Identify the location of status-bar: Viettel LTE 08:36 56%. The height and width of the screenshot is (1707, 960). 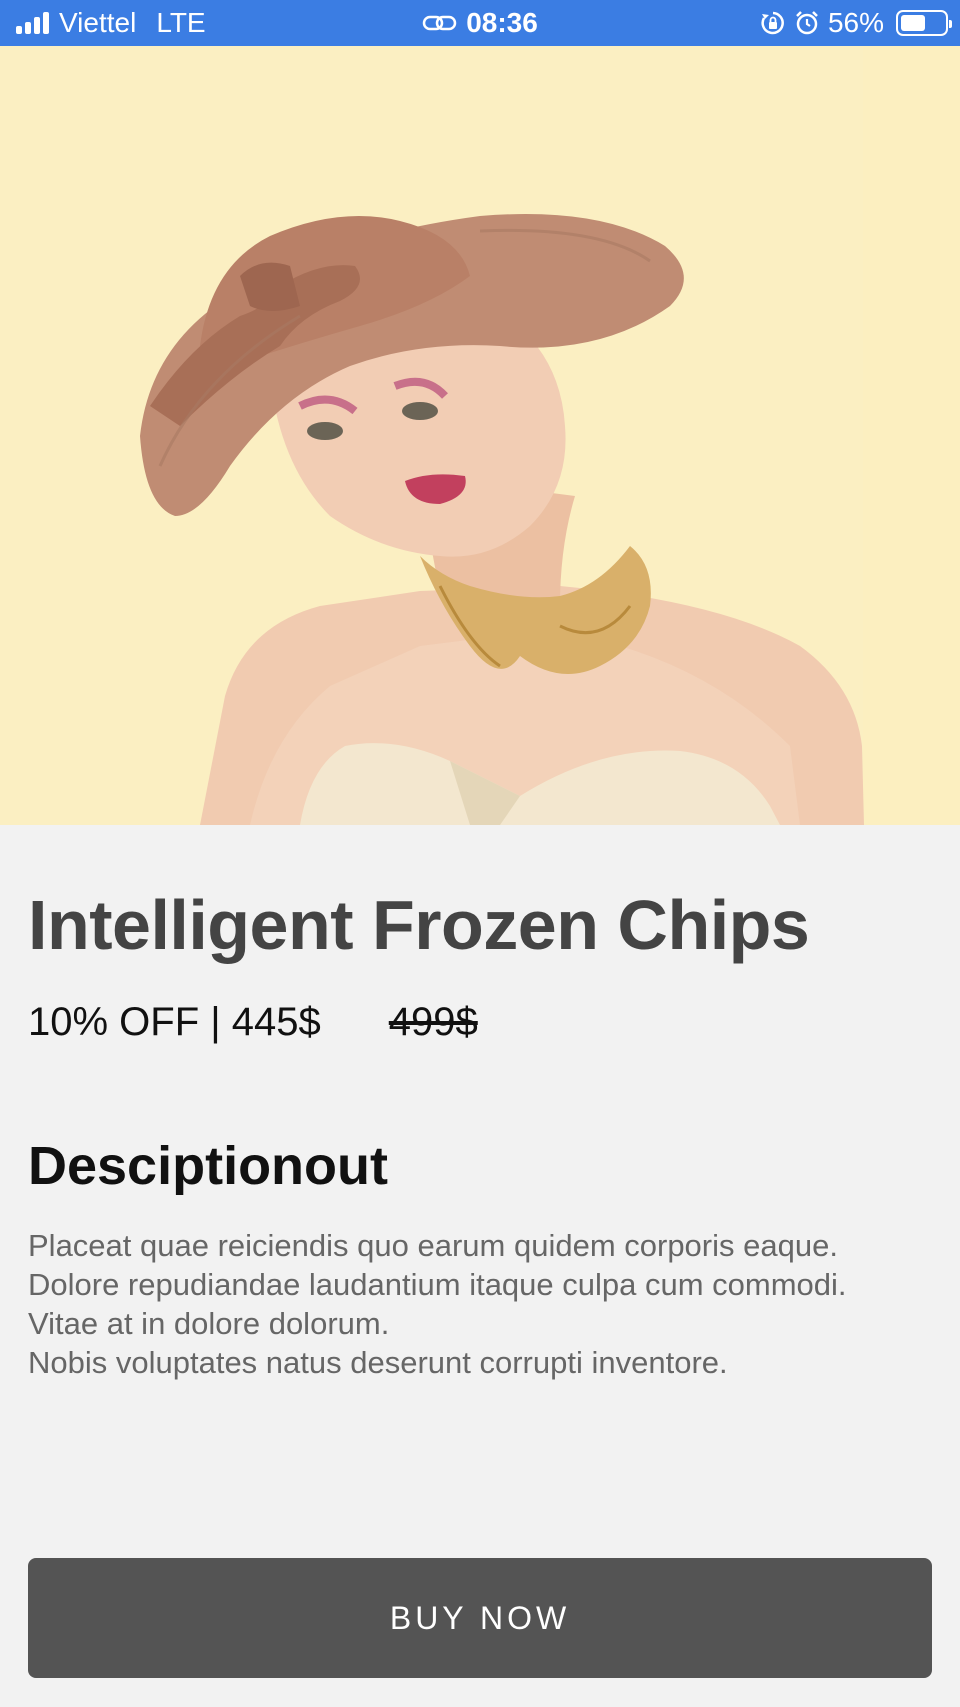
(480, 23).